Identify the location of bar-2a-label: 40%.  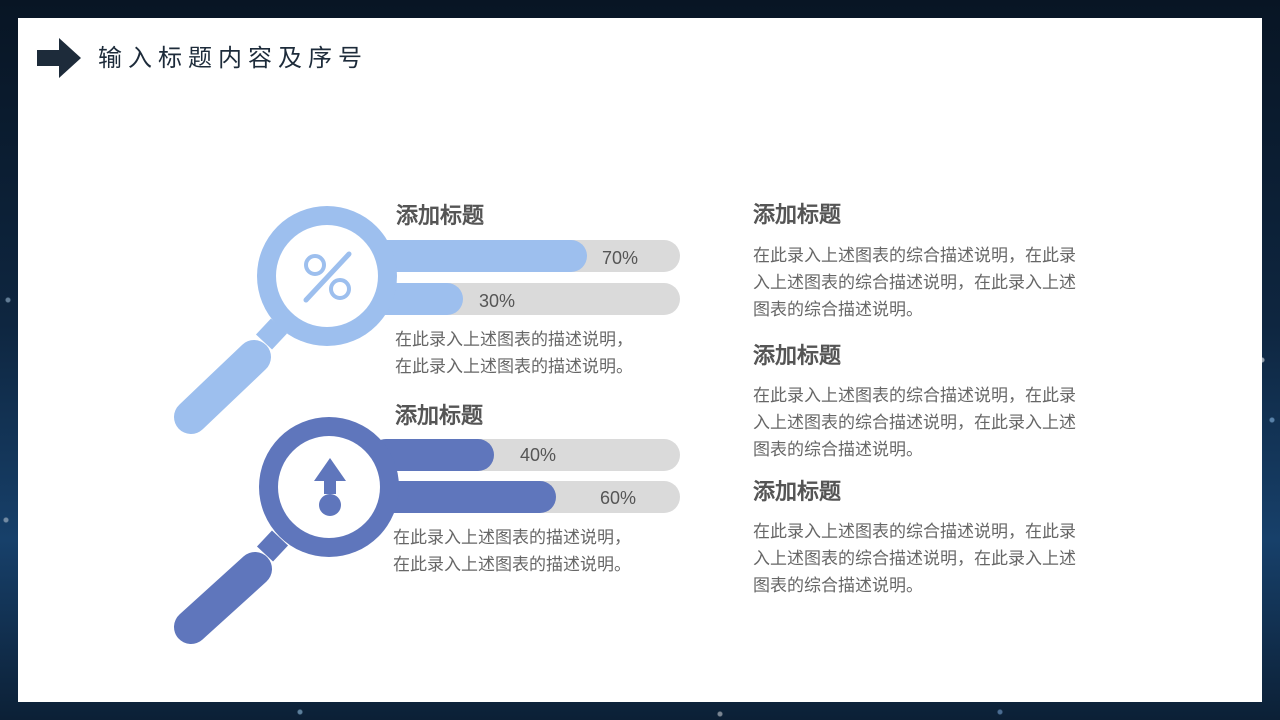
(538, 455).